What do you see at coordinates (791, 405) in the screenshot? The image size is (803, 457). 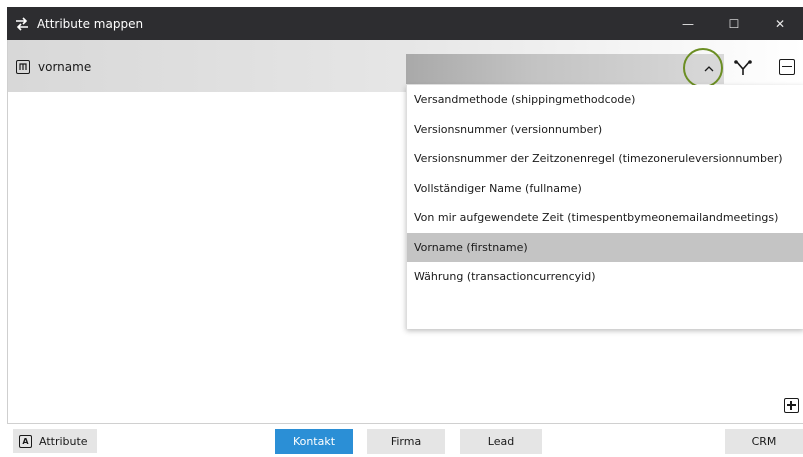 I see `add-mapping-icon` at bounding box center [791, 405].